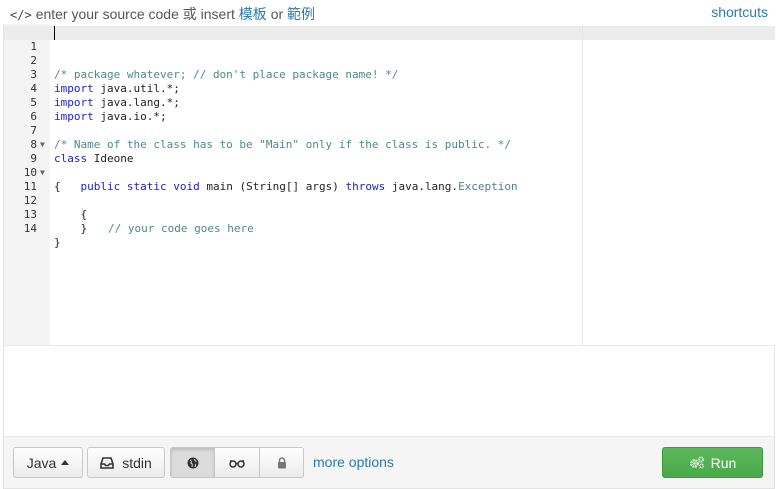  What do you see at coordinates (389, 144) in the screenshot?
I see `code-line: 8 class Ideone` at bounding box center [389, 144].